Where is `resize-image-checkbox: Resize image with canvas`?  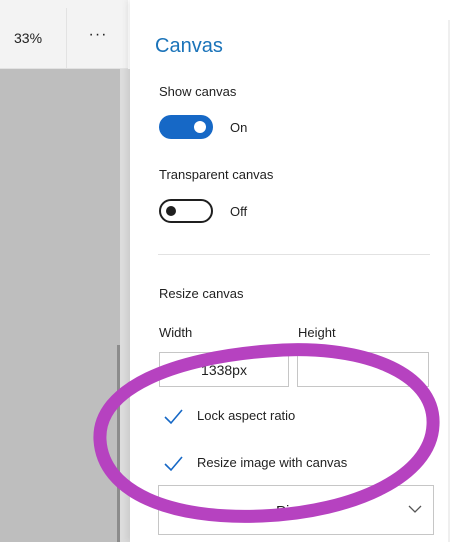
resize-image-checkbox: Resize image with canvas is located at coordinates (292, 464).